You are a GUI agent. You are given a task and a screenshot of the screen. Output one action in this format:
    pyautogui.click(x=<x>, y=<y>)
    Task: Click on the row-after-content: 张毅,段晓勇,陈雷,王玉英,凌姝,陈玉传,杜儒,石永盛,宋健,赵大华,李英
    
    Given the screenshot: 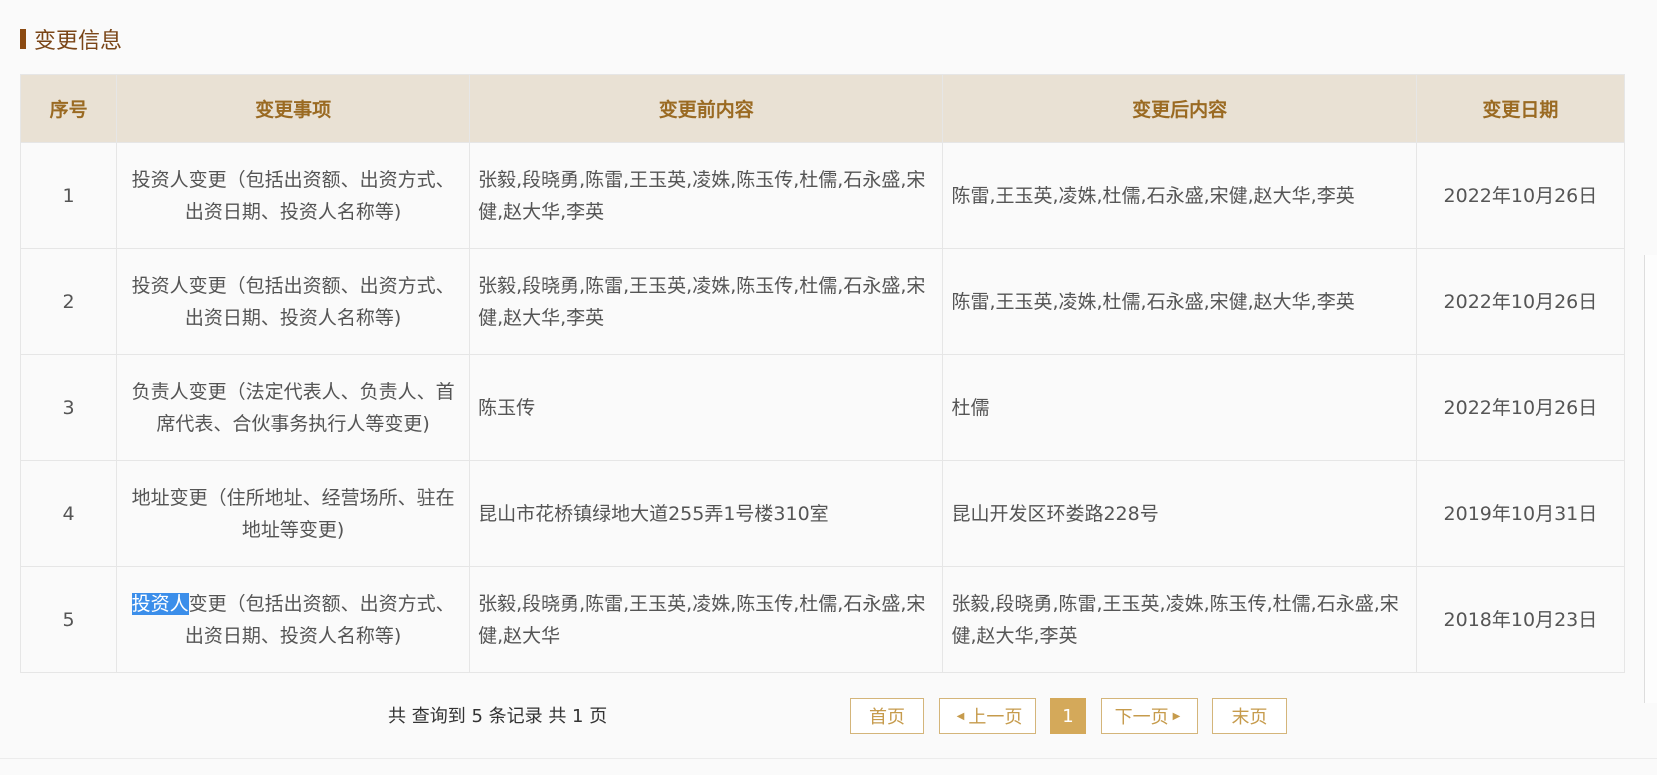 What is the action you would take?
    pyautogui.click(x=1179, y=619)
    